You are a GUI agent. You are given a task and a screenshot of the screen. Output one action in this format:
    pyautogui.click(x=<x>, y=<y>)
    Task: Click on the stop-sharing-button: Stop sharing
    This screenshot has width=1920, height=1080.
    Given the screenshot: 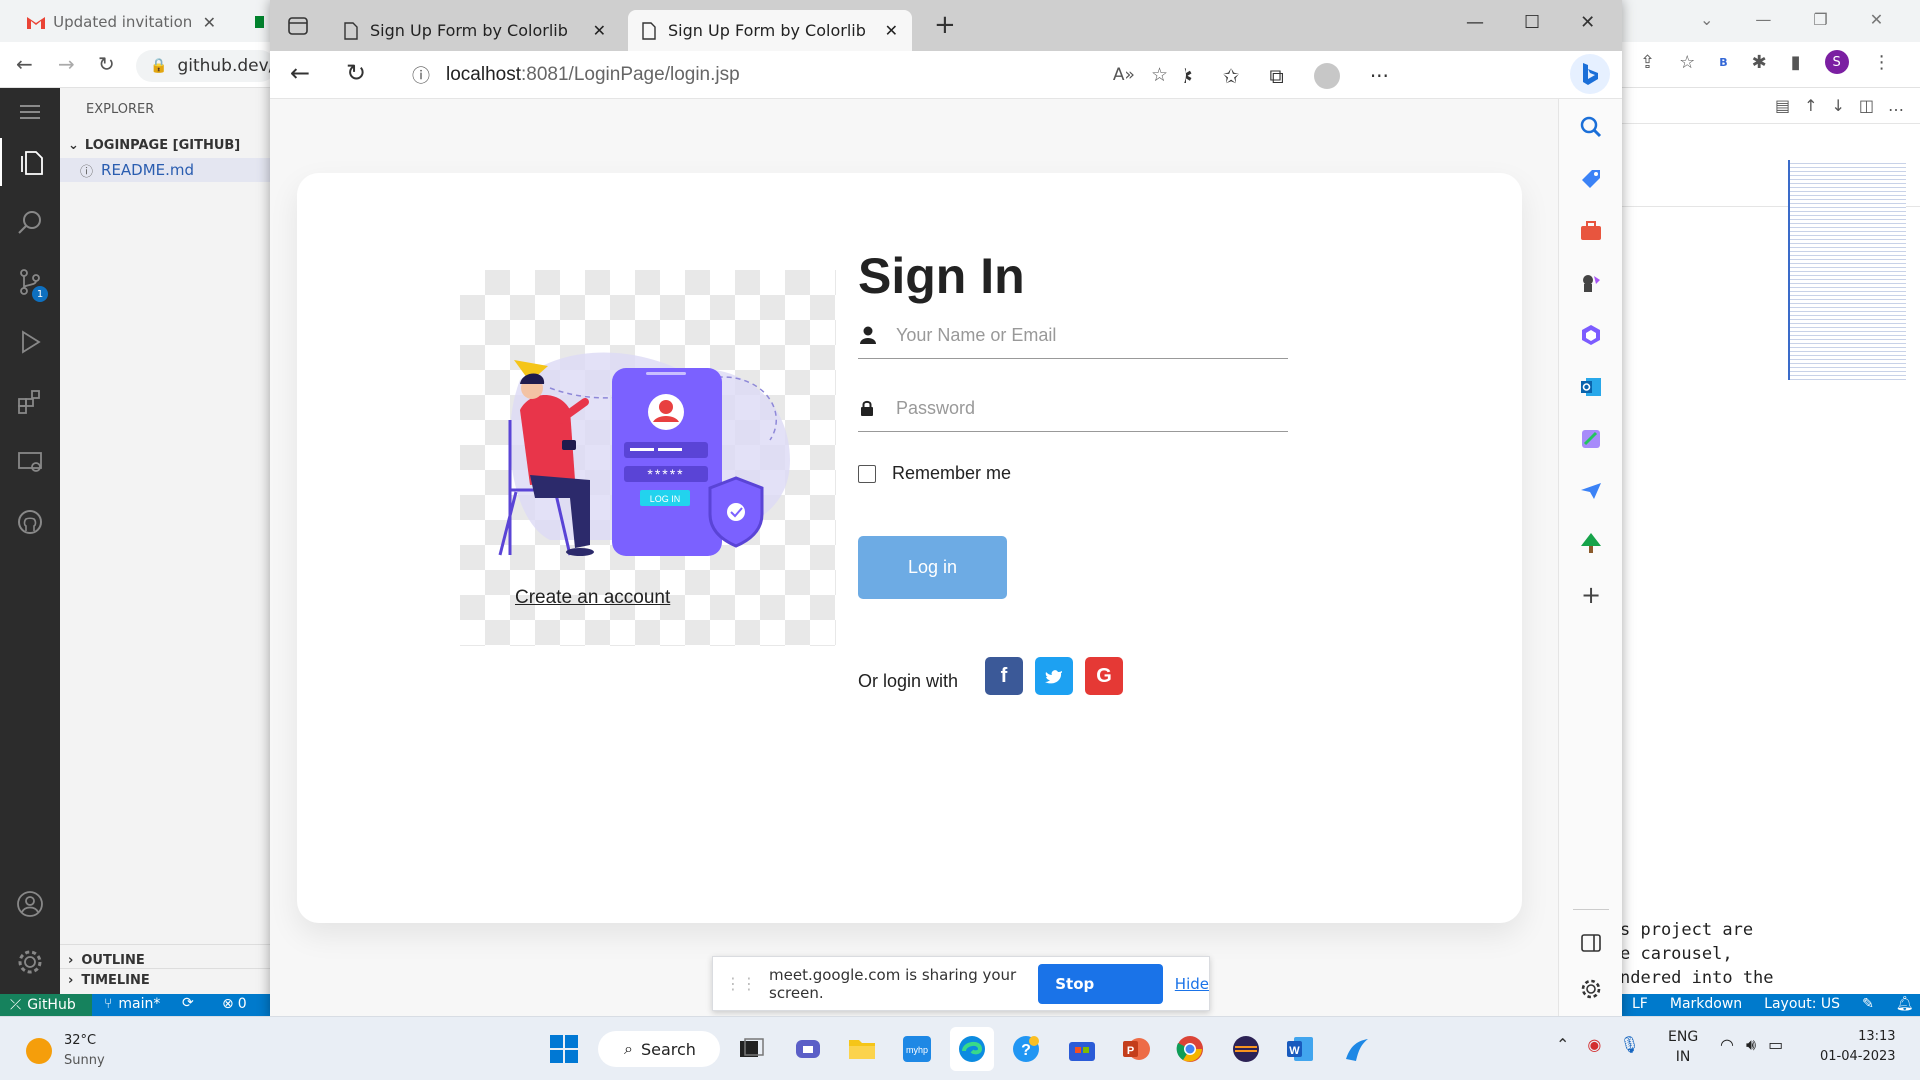 What is the action you would take?
    pyautogui.click(x=1100, y=998)
    